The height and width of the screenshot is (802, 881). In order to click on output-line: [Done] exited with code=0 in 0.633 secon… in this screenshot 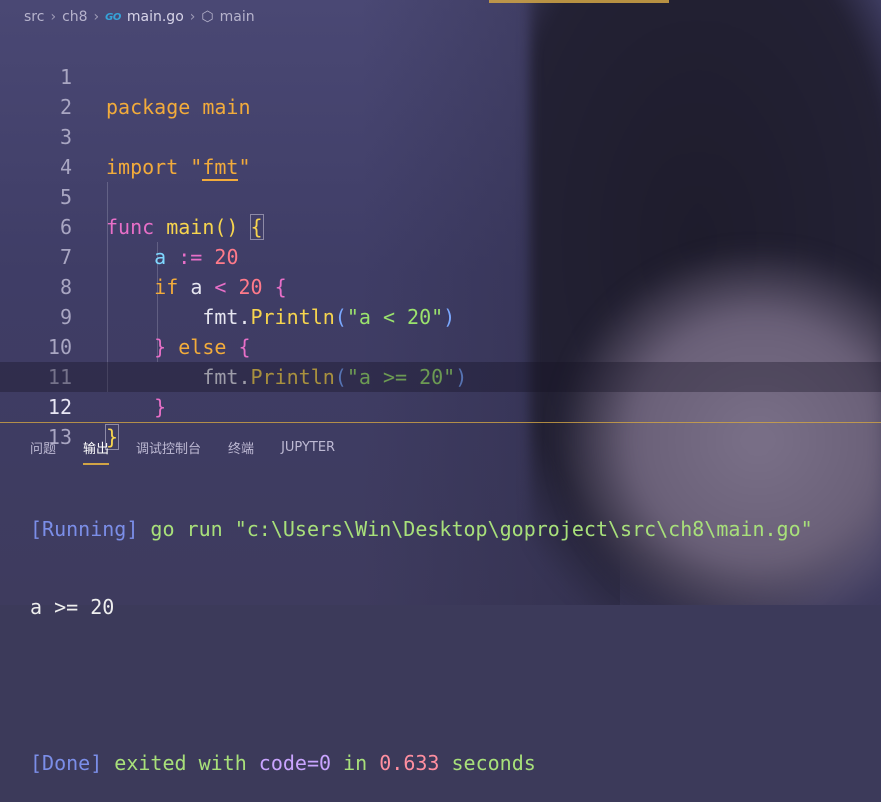, I will do `click(421, 763)`.